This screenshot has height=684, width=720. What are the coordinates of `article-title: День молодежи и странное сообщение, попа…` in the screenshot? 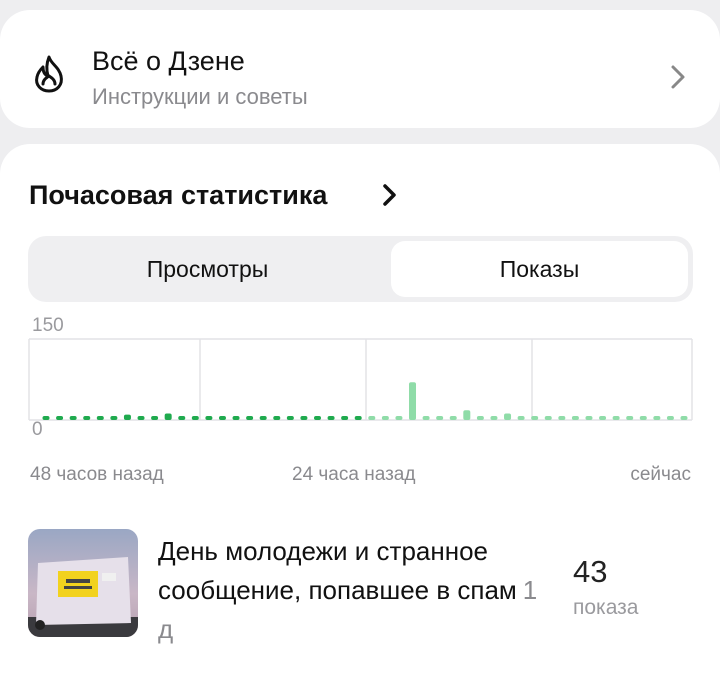 It's located at (358, 590).